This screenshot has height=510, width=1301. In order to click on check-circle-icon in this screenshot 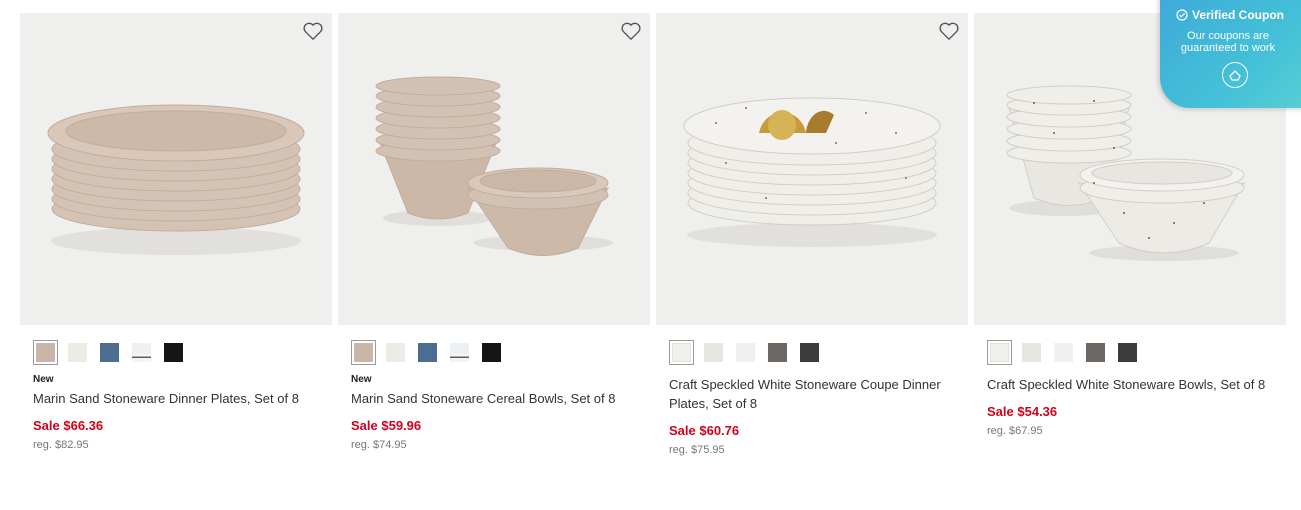, I will do `click(1182, 15)`.